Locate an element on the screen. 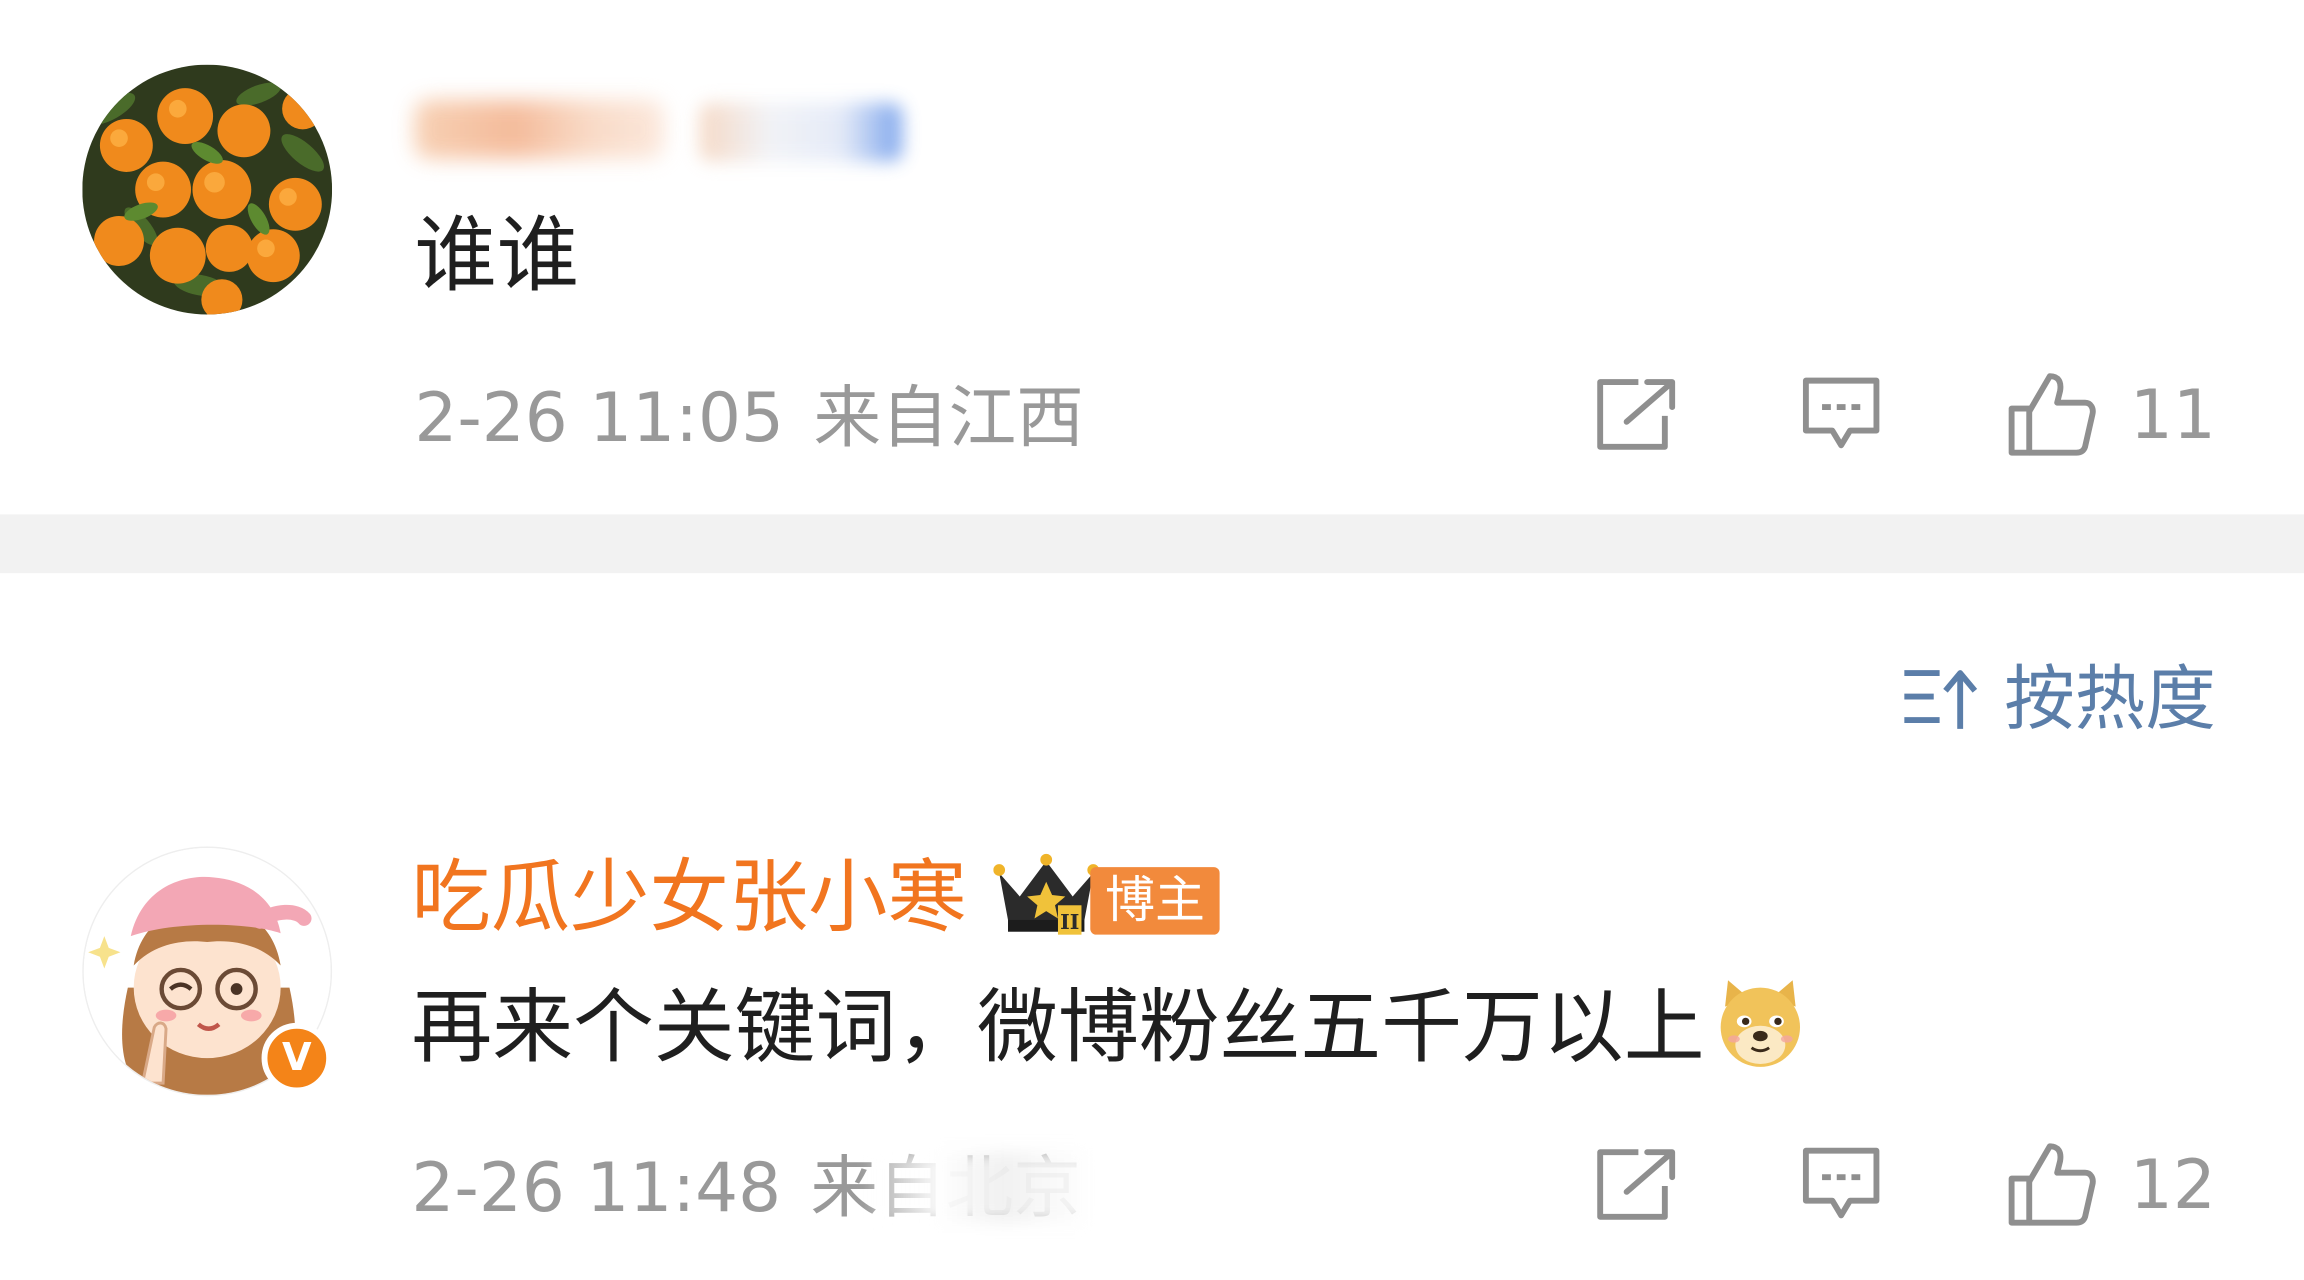 The height and width of the screenshot is (1280, 2304). author-row: 吃瓜少女张小寒 II 博主 is located at coordinates (815, 897).